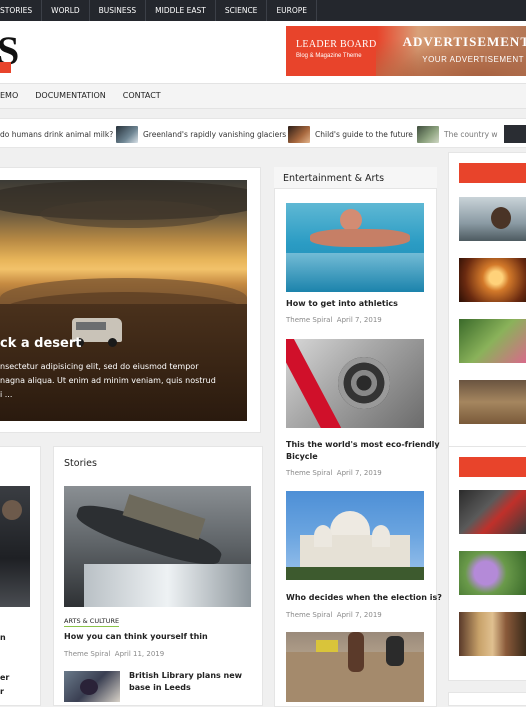 The height and width of the screenshot is (707, 526). Describe the element at coordinates (150, 96) in the screenshot. I see `nav-item-contact: CONTACT` at that location.